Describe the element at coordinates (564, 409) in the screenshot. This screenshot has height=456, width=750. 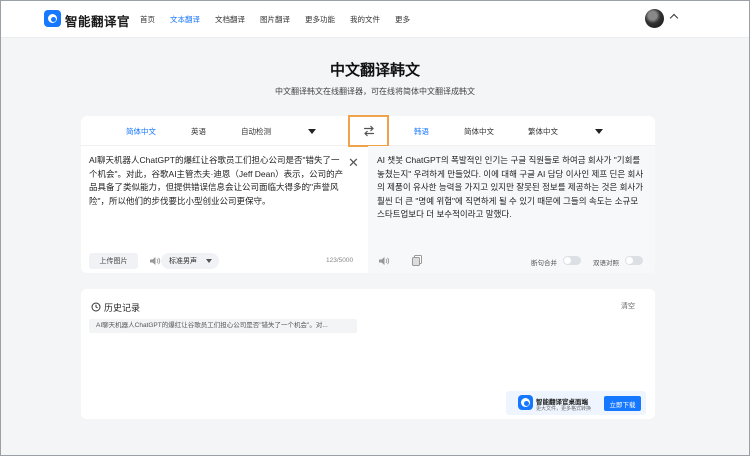
I see `promo-subtitle: 更大文件，更多格式转换` at that location.